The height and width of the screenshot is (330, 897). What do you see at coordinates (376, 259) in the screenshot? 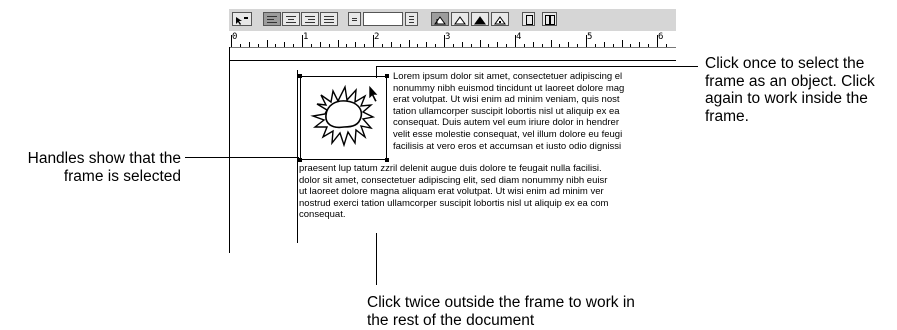
I see `callout-leader-outside` at bounding box center [376, 259].